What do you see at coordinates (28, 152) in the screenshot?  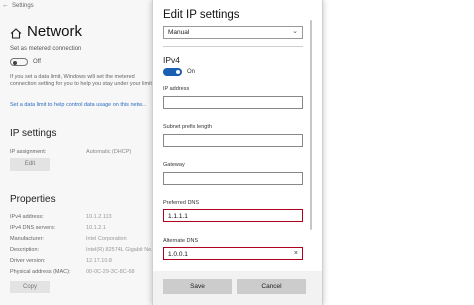 I see `ip-assignment-label: IP assignment:` at bounding box center [28, 152].